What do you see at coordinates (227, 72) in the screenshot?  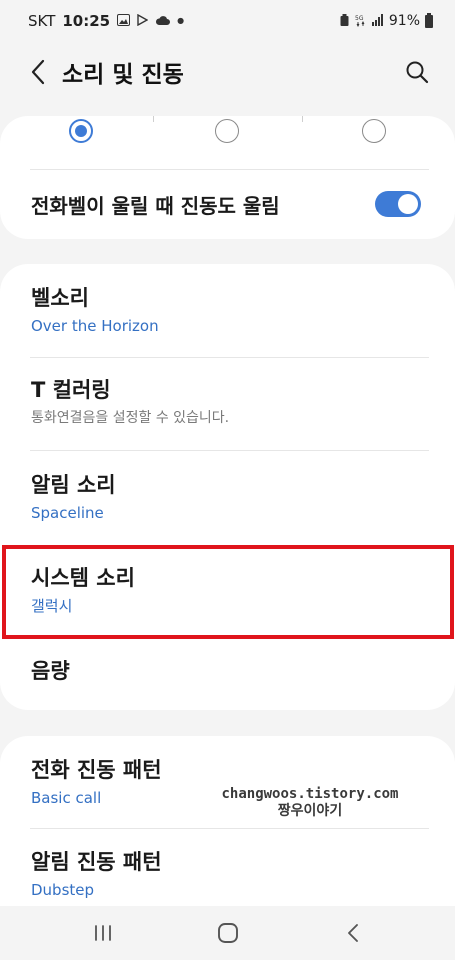 I see `app-bar: 소리 및 진동` at bounding box center [227, 72].